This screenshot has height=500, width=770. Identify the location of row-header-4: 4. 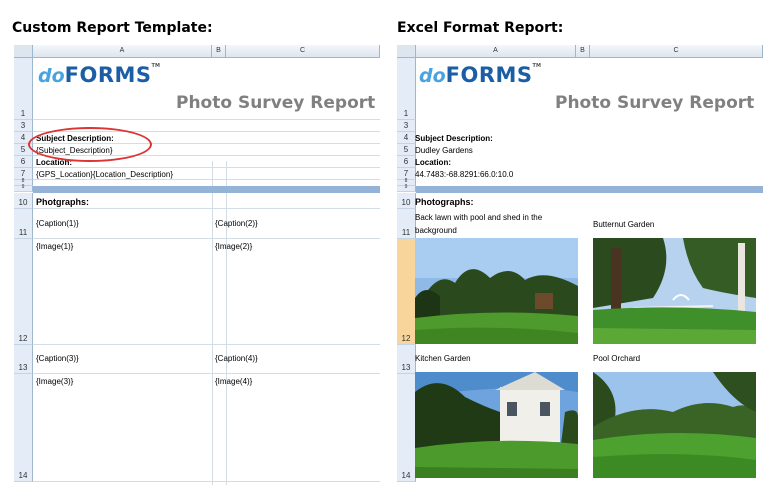
(406, 138).